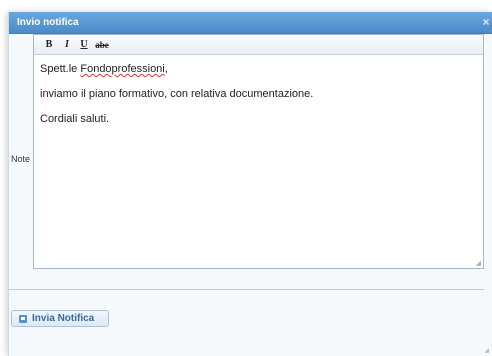  Describe the element at coordinates (48, 22) in the screenshot. I see `dialog-title: Invio notifica` at that location.